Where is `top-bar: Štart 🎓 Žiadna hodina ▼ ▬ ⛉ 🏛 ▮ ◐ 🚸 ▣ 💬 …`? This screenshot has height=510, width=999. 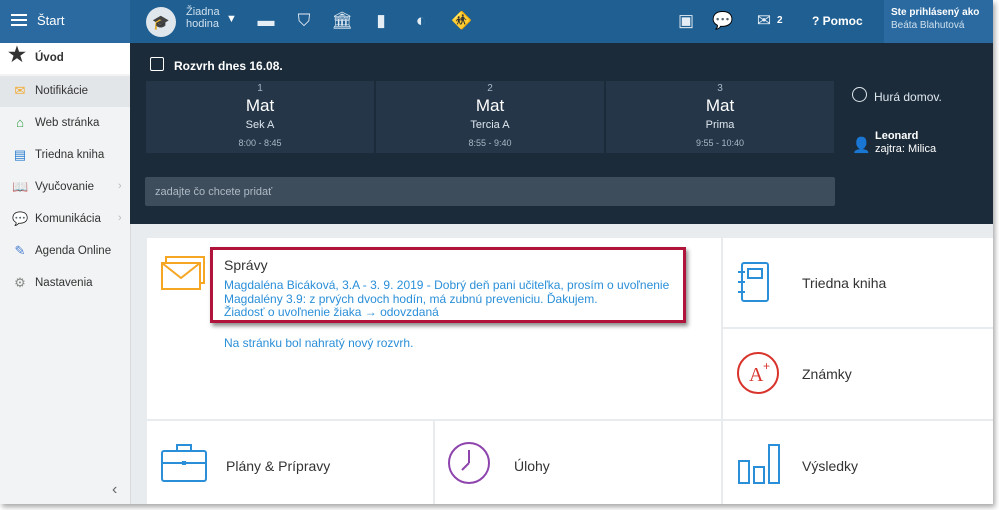
top-bar: Štart 🎓 Žiadna hodina ▼ ▬ ⛉ 🏛 ▮ ◐ 🚸 ▣ 💬 … is located at coordinates (496, 21).